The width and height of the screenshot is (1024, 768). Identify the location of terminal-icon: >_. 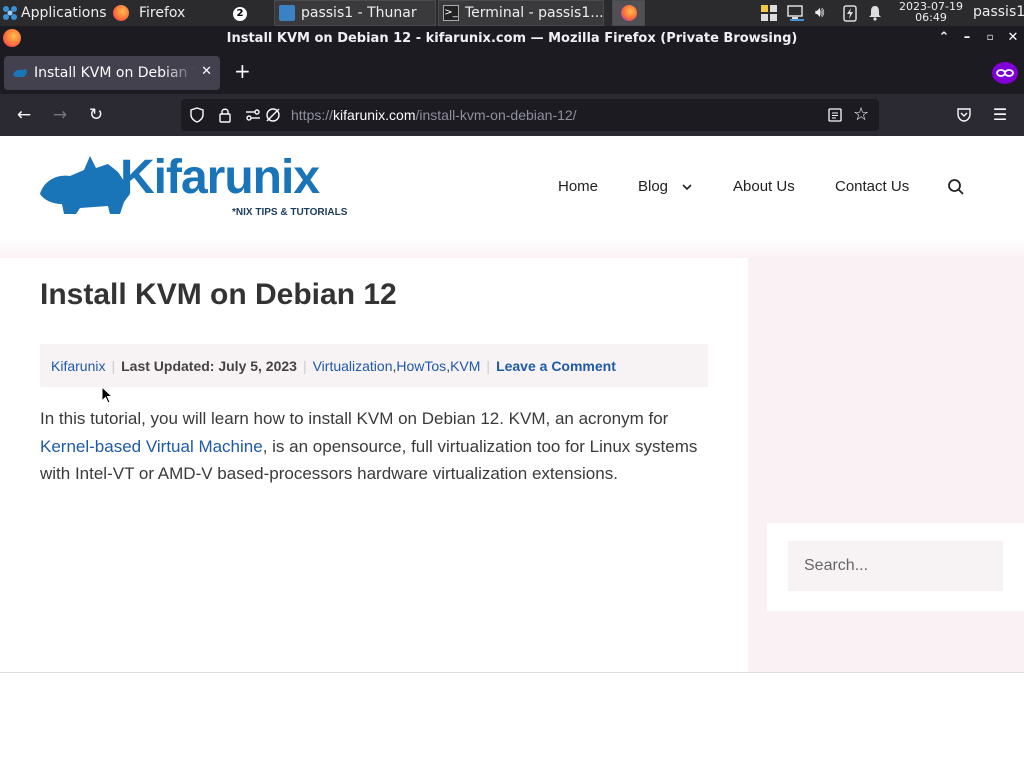
(451, 13).